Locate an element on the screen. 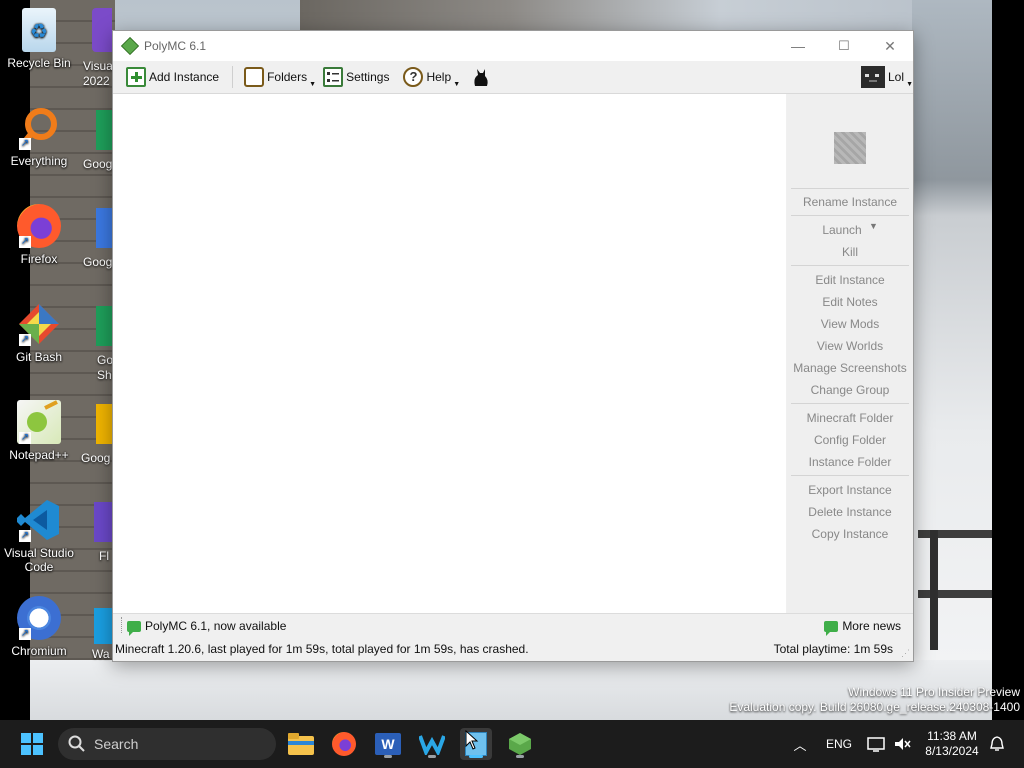  desktop-icon-label-partial: Goog is located at coordinates (98, 164).